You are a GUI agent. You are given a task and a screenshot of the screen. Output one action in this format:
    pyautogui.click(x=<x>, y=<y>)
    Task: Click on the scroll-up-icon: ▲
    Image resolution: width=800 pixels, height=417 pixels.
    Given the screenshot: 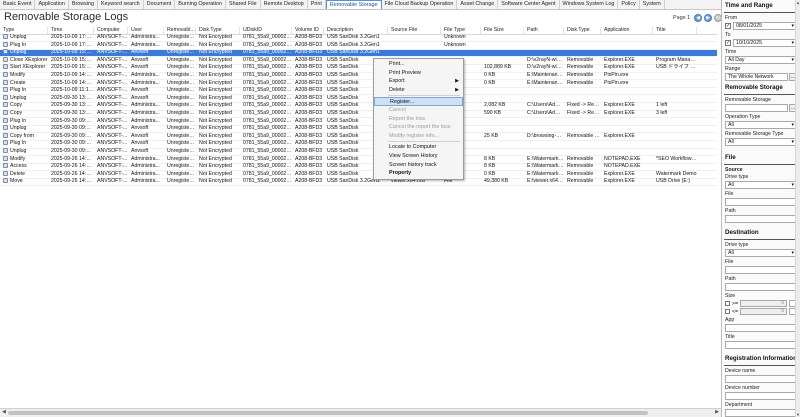 What is the action you would take?
    pyautogui.click(x=798, y=2)
    